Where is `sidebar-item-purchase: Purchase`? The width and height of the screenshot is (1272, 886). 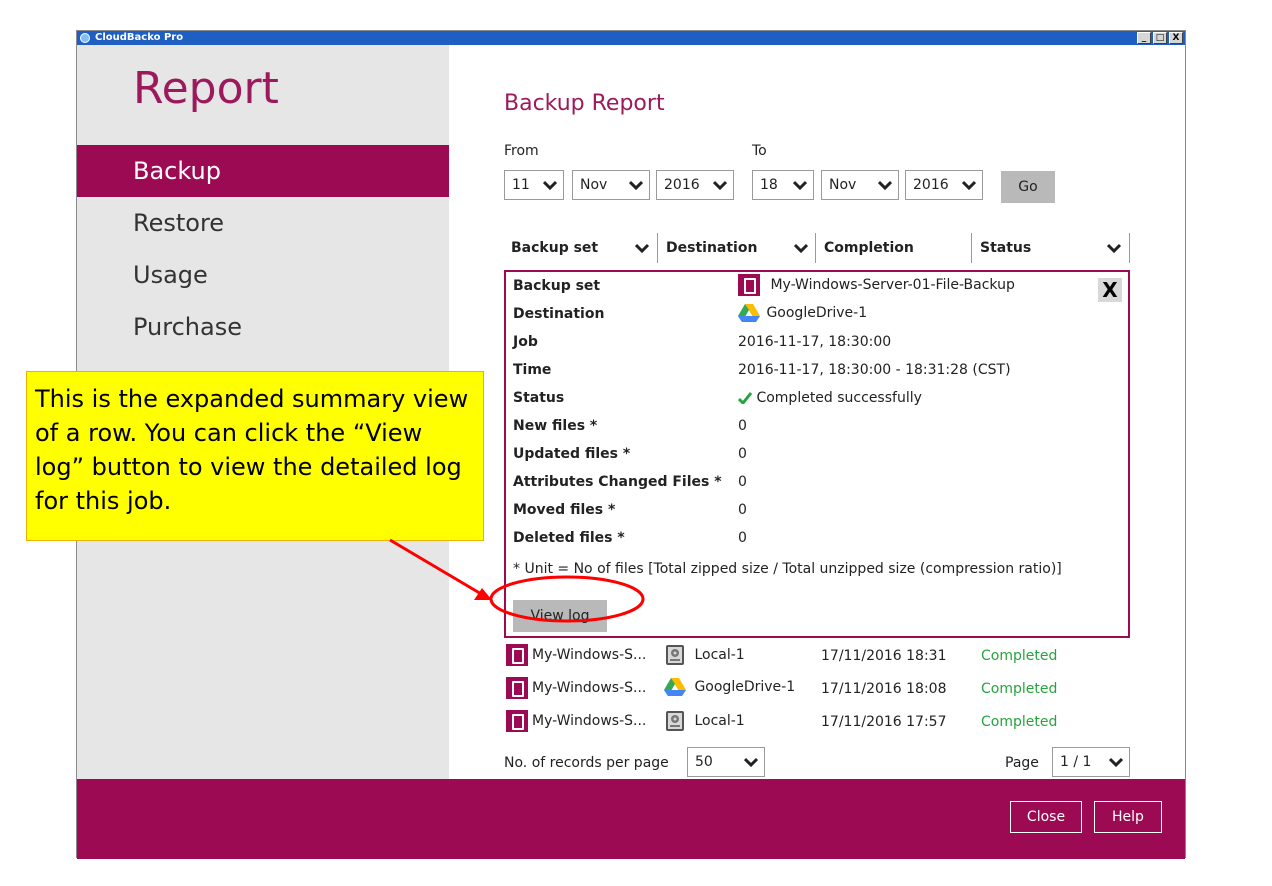
sidebar-item-purchase: Purchase is located at coordinates (263, 327).